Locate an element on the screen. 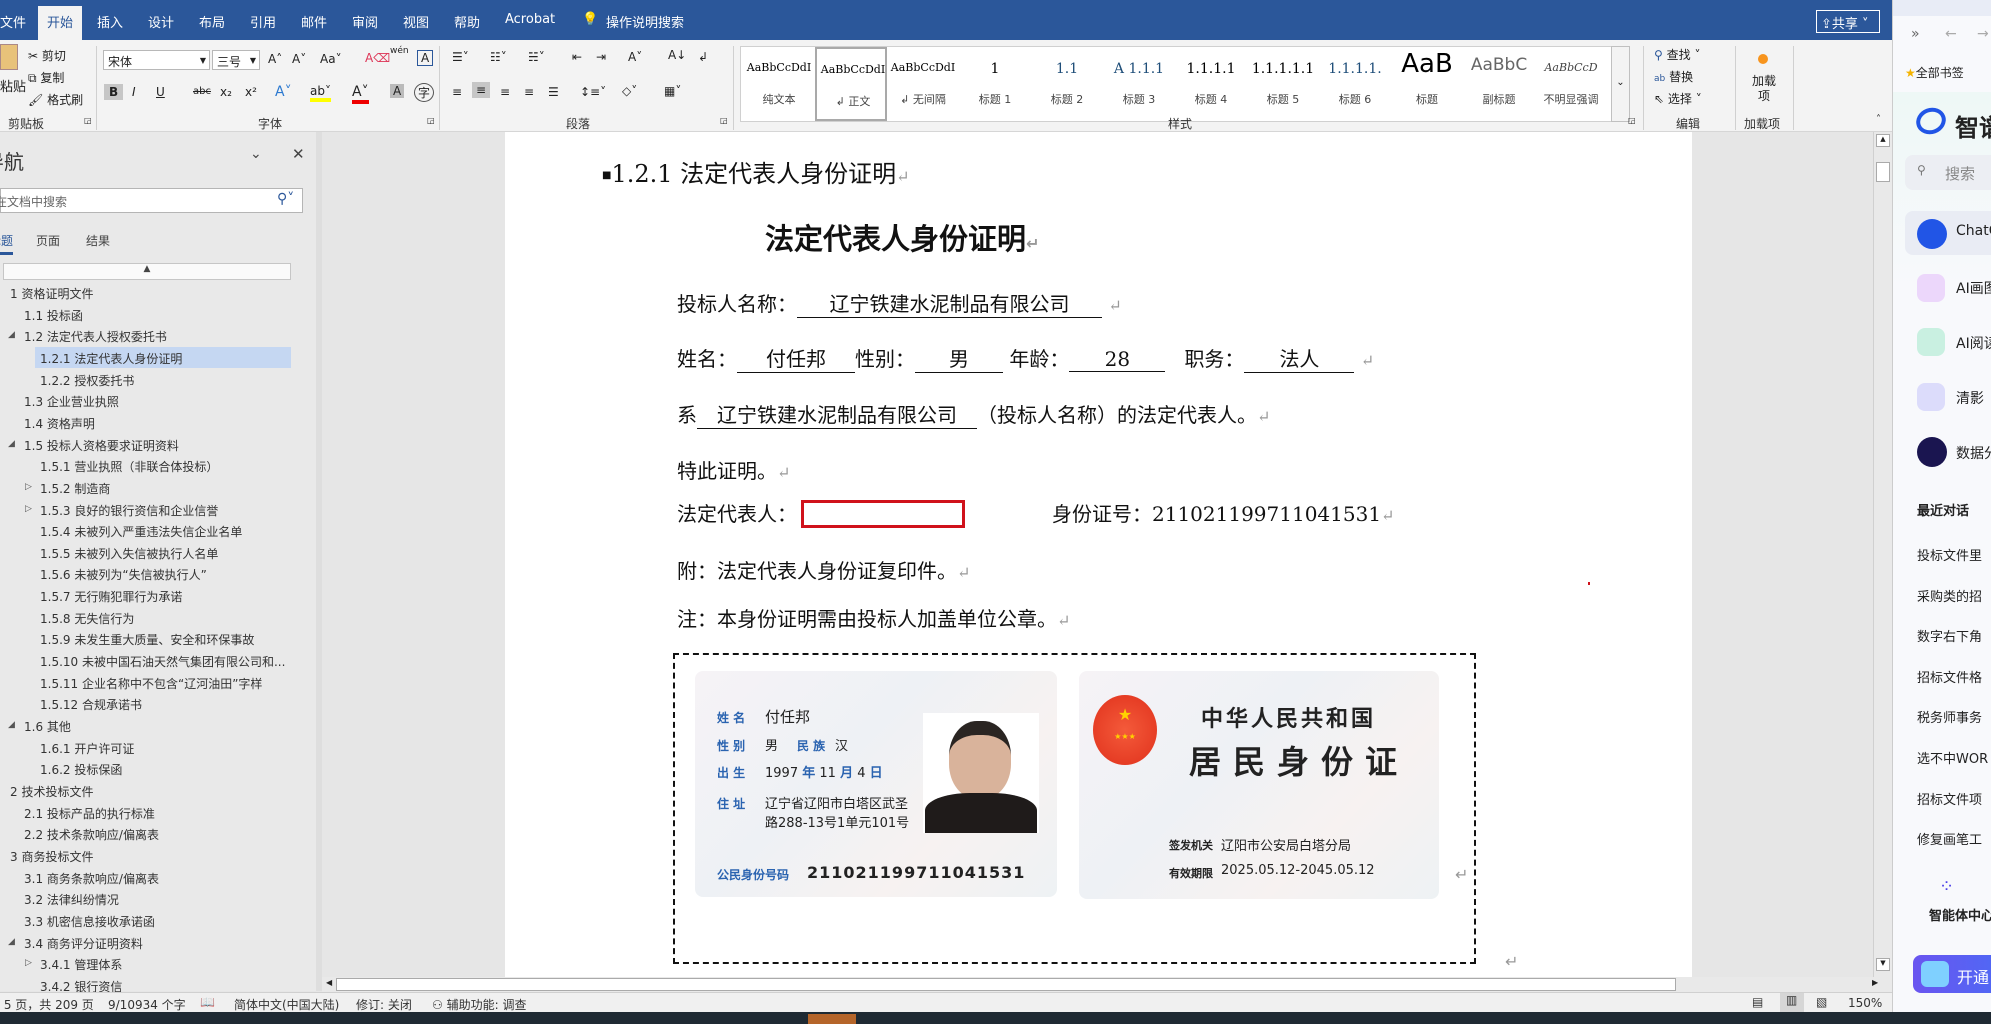 The height and width of the screenshot is (1024, 1991). nav-search-input: 在文档中搜索 ⚲˅ is located at coordinates (151, 200).